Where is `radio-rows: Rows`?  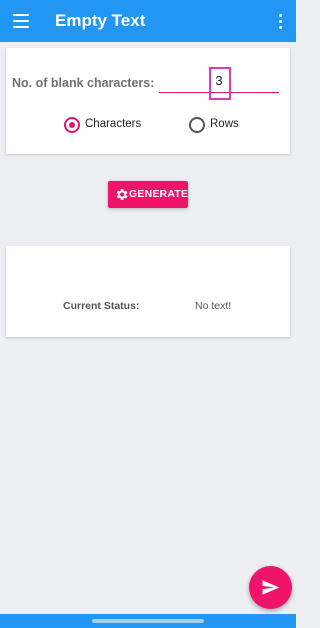 radio-rows: Rows is located at coordinates (219, 125).